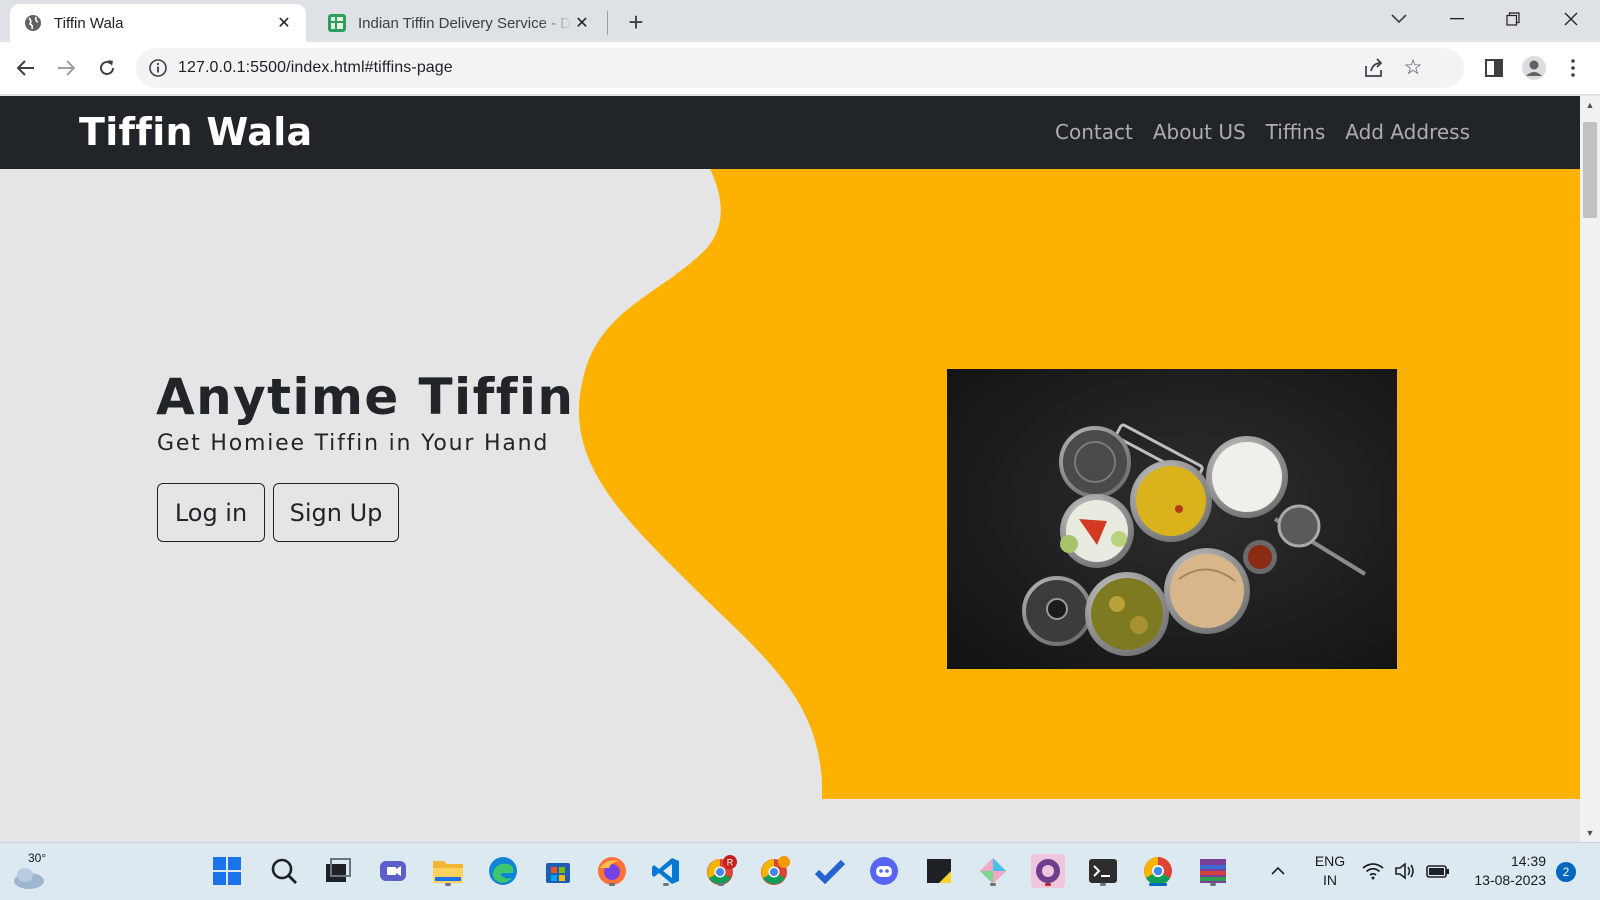  What do you see at coordinates (612, 871) in the screenshot?
I see `firefox-icon` at bounding box center [612, 871].